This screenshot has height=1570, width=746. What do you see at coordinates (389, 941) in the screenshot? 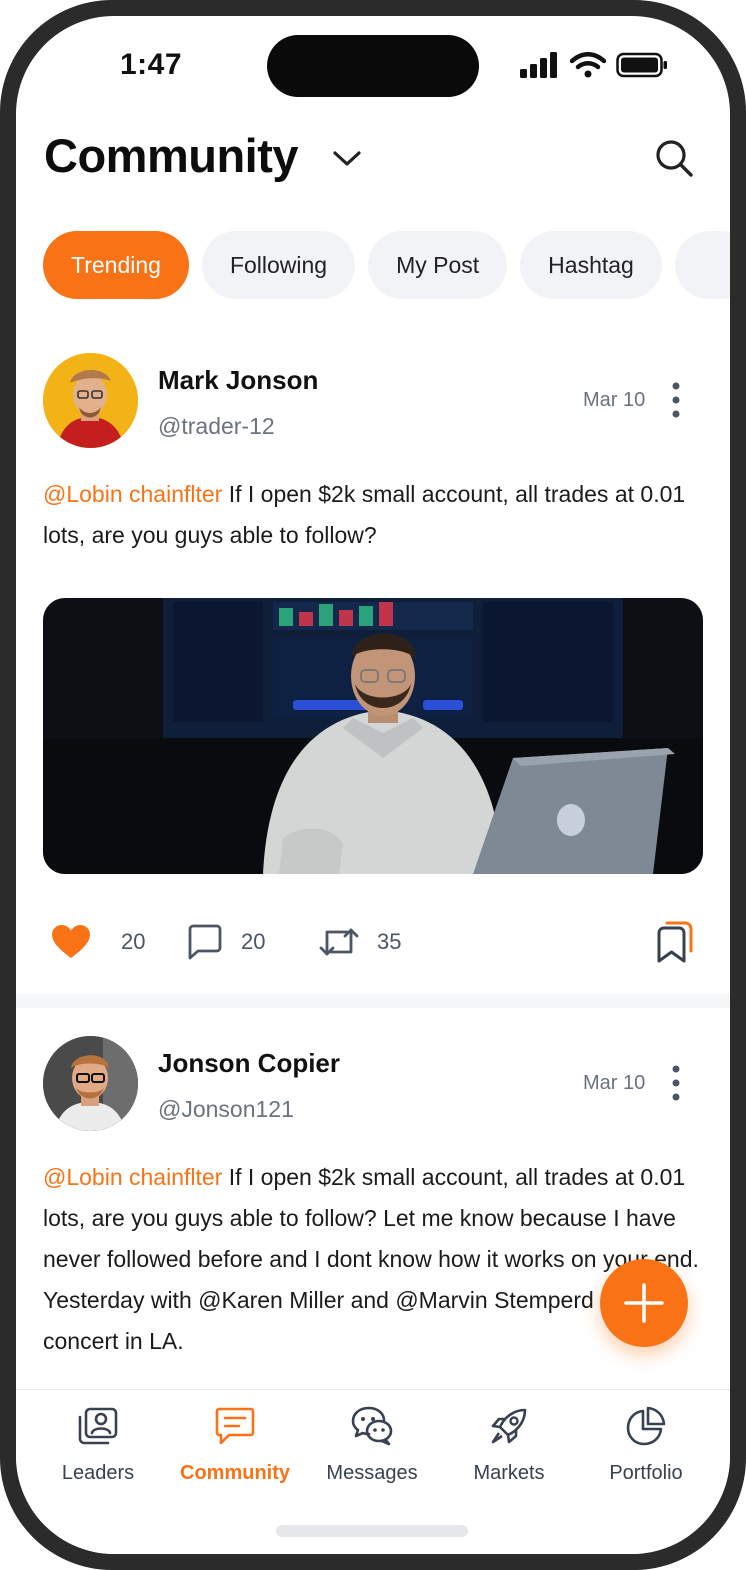
I see `repost-count: 35` at bounding box center [389, 941].